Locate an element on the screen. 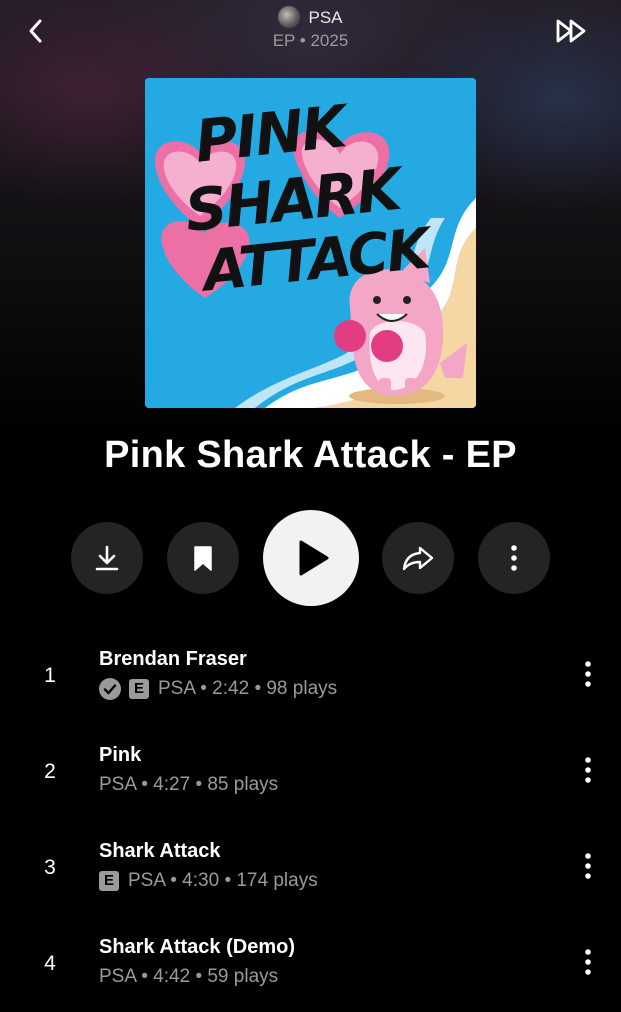 This screenshot has width=621, height=1012. share-button is located at coordinates (418, 558).